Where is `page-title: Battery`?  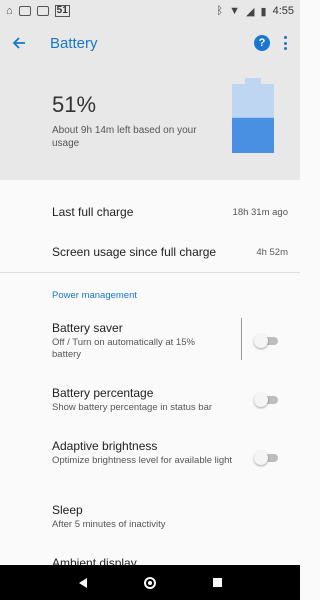
page-title: Battery is located at coordinates (74, 43).